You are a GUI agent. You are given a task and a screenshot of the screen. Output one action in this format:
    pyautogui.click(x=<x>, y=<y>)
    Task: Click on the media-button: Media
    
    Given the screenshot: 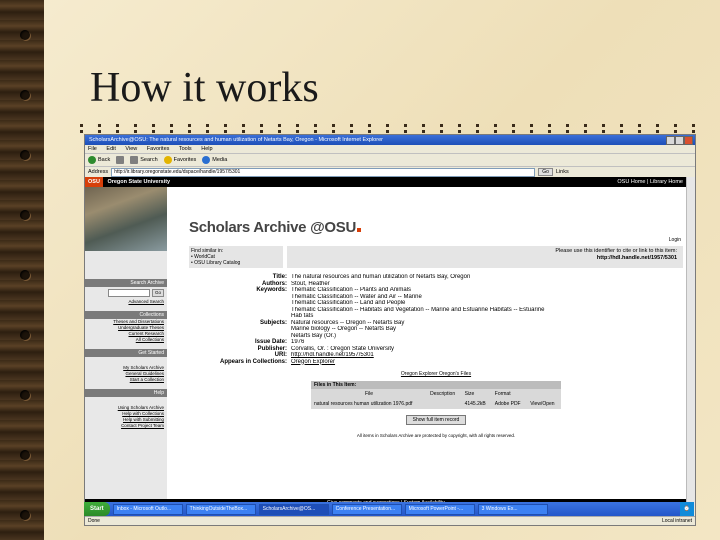 What is the action you would take?
    pyautogui.click(x=214, y=160)
    